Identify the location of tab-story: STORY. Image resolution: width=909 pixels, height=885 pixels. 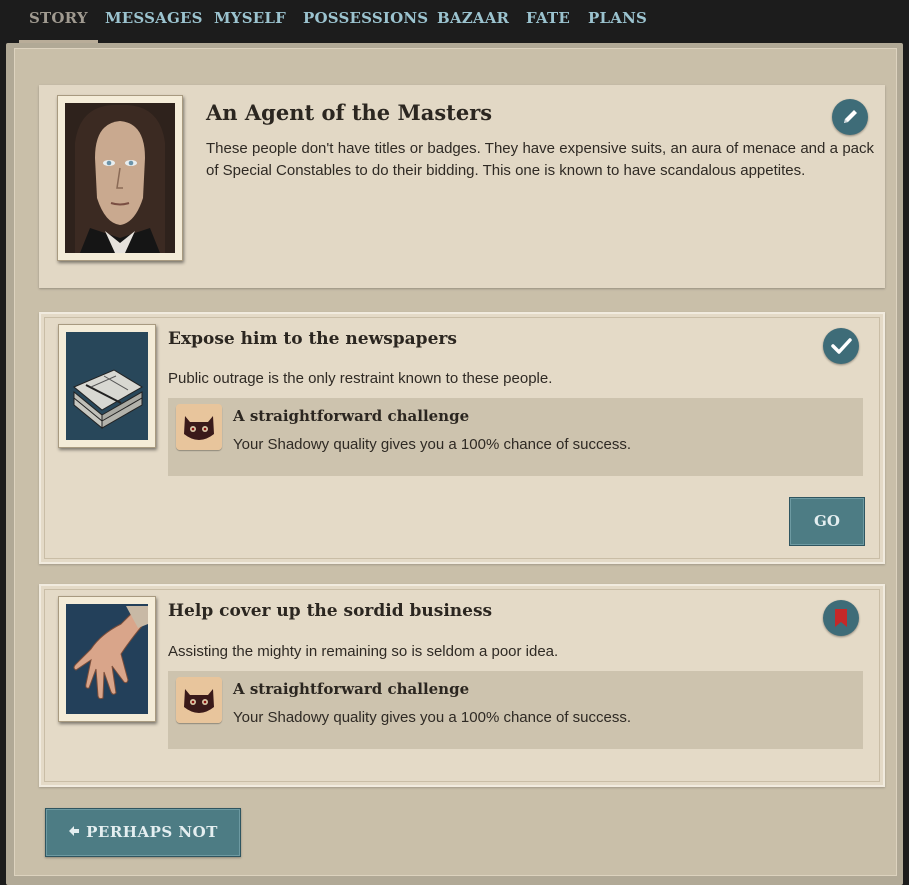
(58, 21).